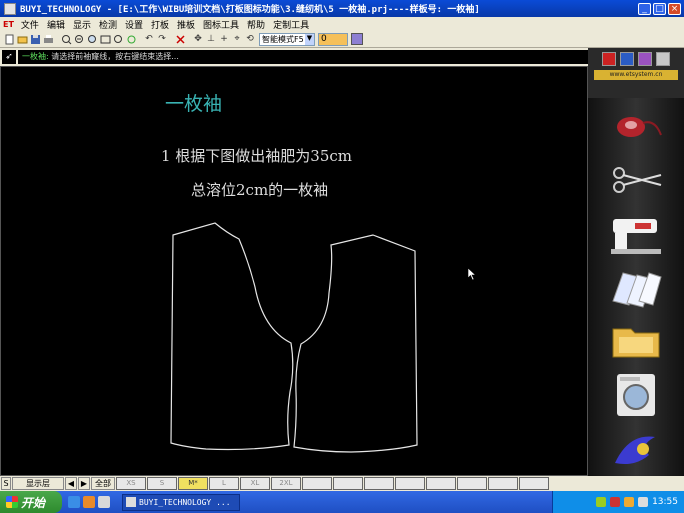  Describe the element at coordinates (9, 39) in the screenshot. I see `new-file-icon` at that location.